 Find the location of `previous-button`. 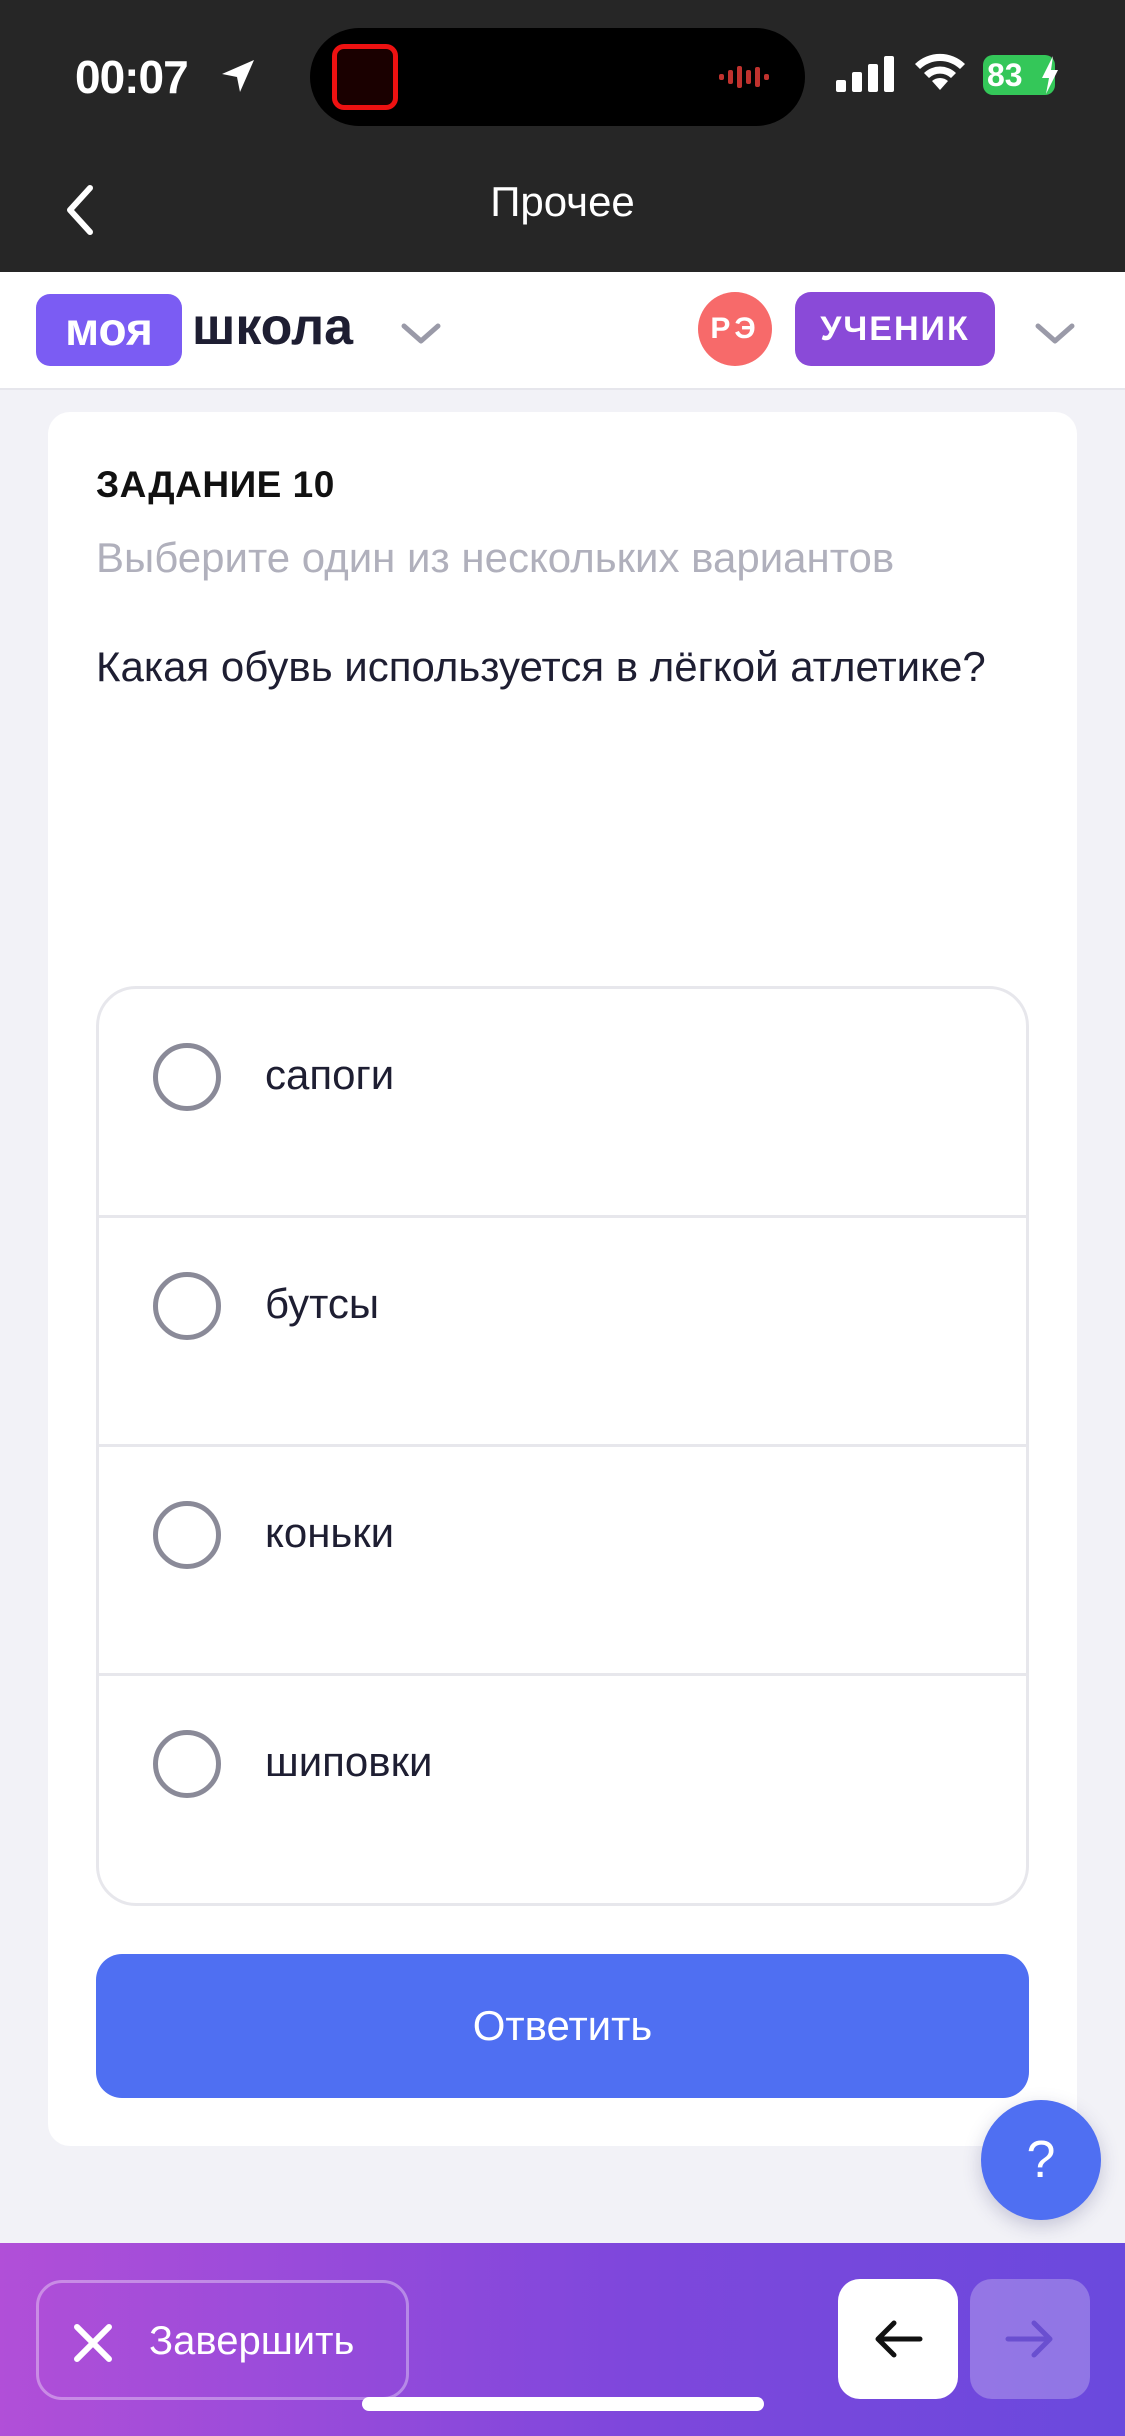

previous-button is located at coordinates (898, 2339).